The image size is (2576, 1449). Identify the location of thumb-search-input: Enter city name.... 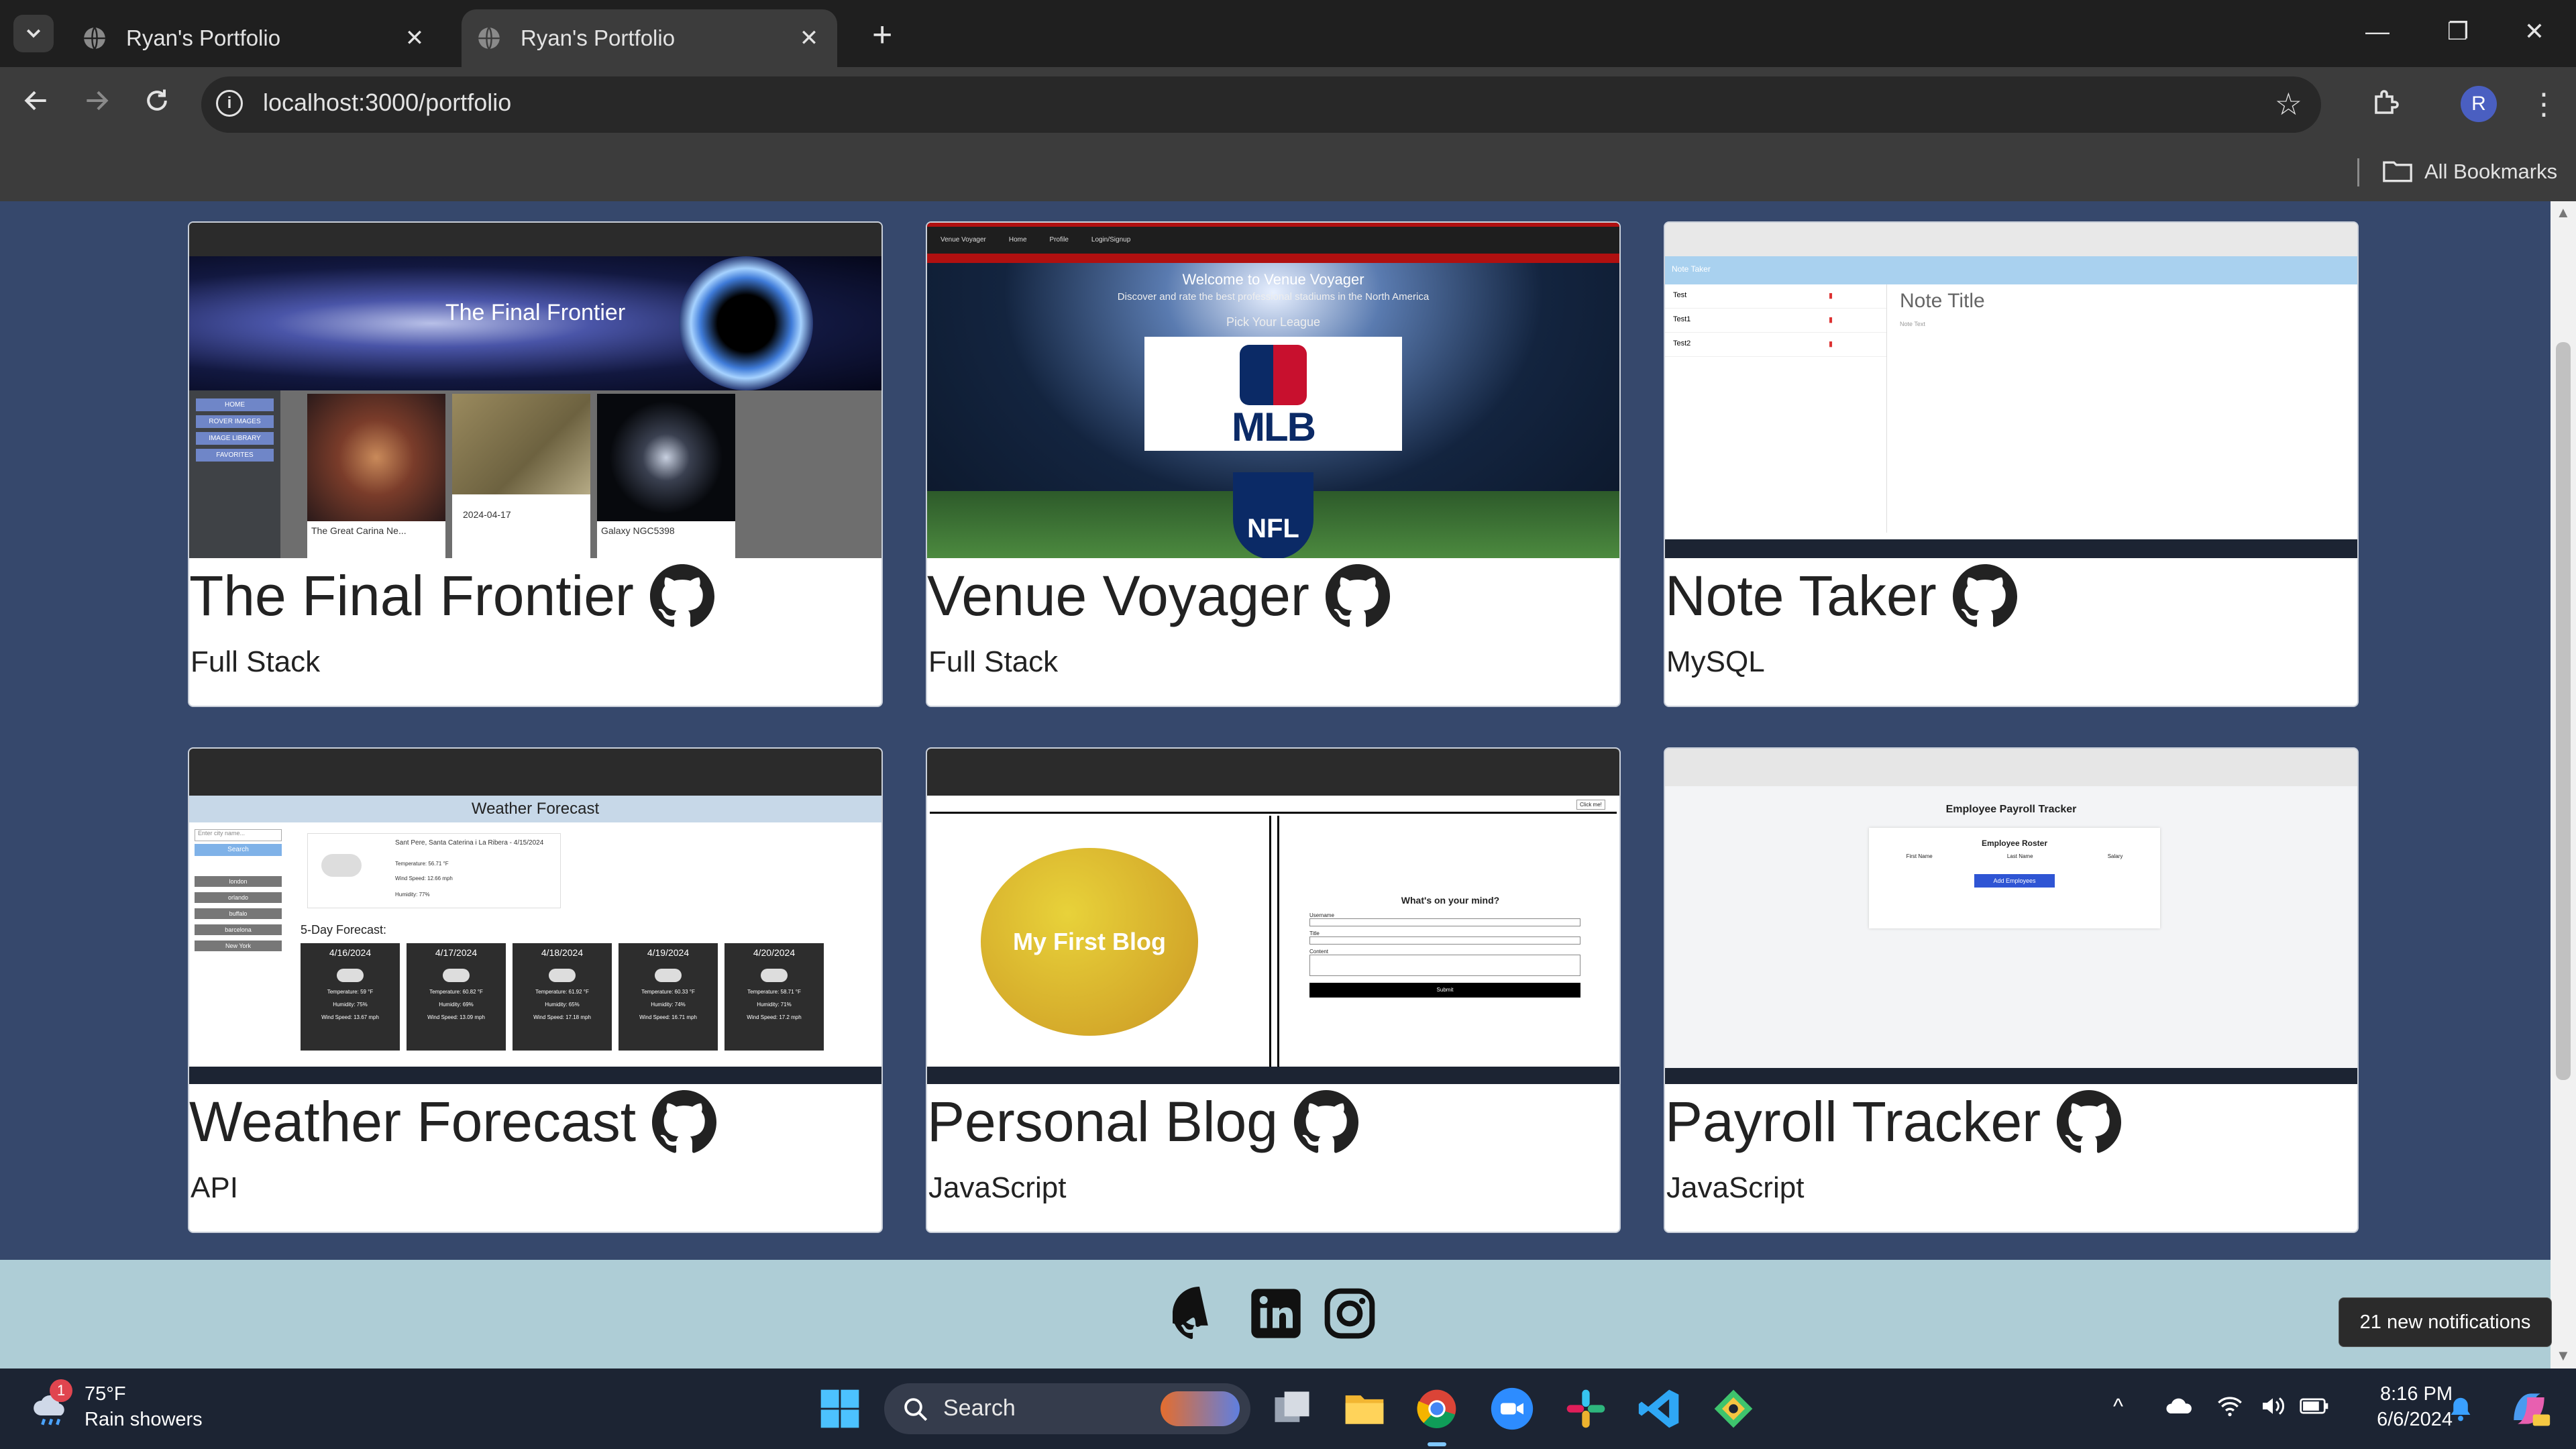
(238, 835).